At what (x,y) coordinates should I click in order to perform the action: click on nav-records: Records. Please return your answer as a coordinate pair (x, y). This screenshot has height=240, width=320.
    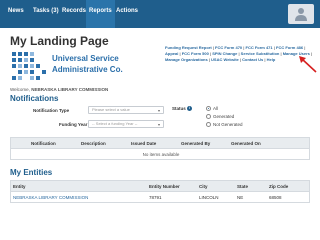
    Looking at the image, I should click on (74, 11).